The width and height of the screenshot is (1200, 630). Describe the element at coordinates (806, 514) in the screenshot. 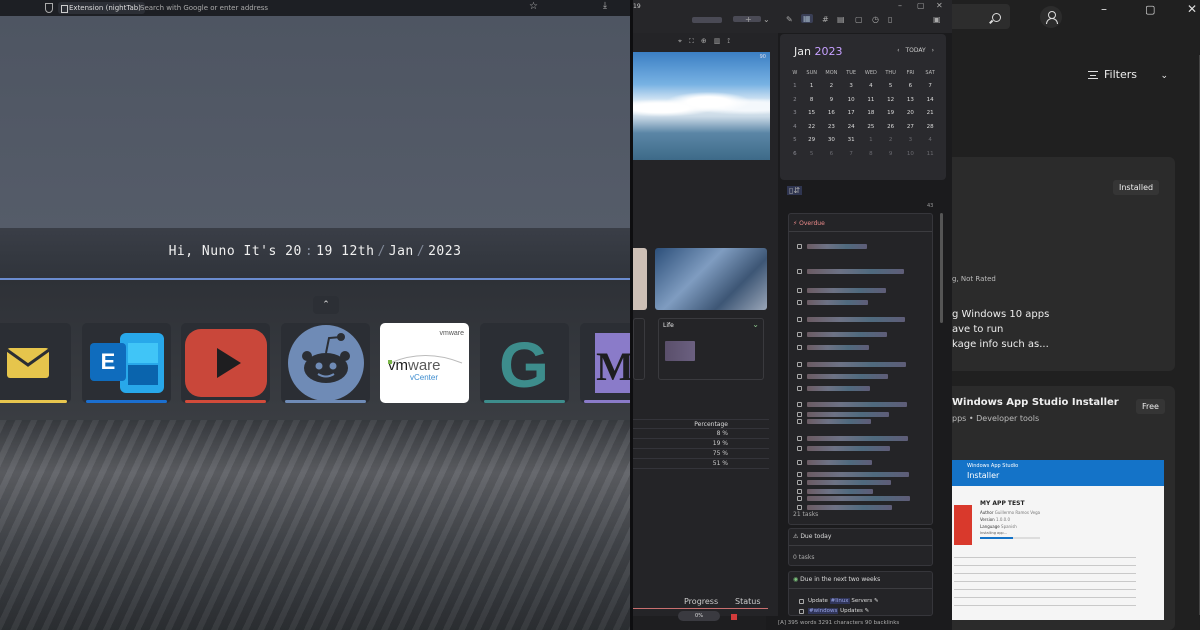

I see `overdue-count: 21 tasks` at that location.